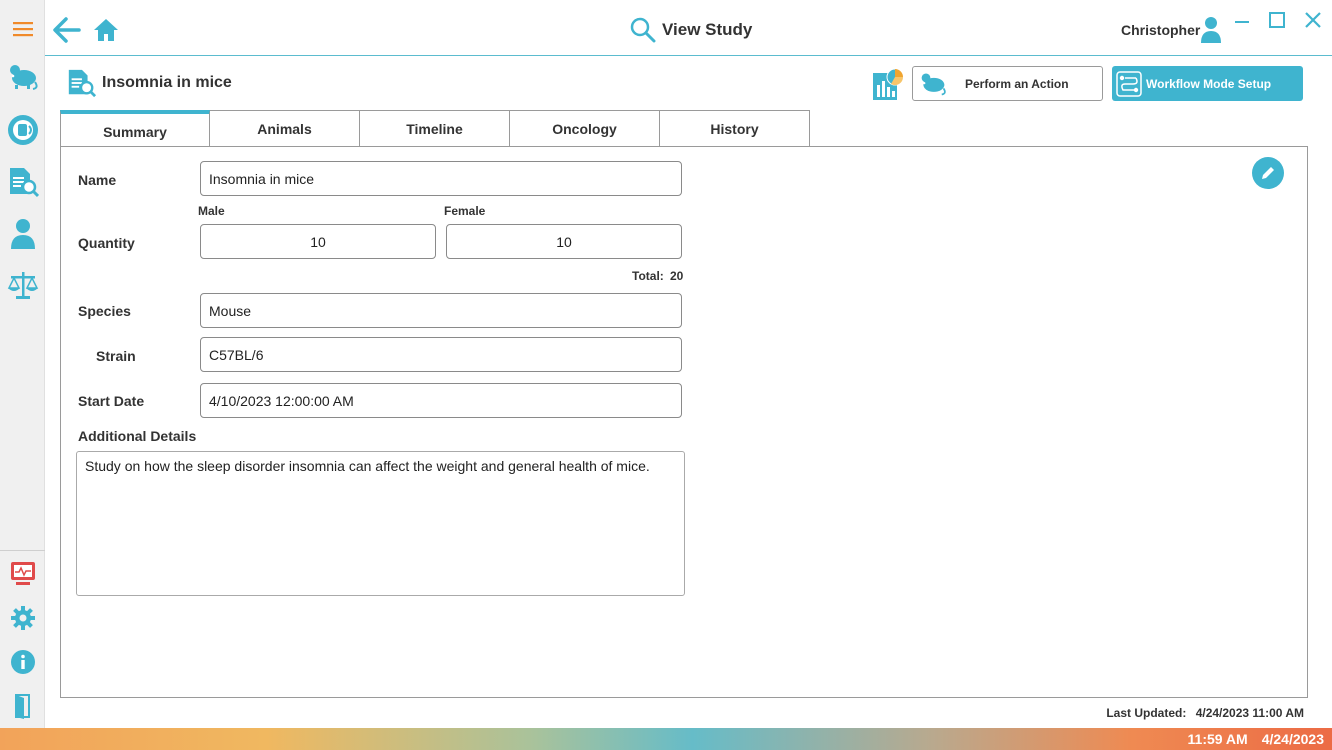 This screenshot has width=1332, height=750. What do you see at coordinates (643, 30) in the screenshot?
I see `search-icon` at bounding box center [643, 30].